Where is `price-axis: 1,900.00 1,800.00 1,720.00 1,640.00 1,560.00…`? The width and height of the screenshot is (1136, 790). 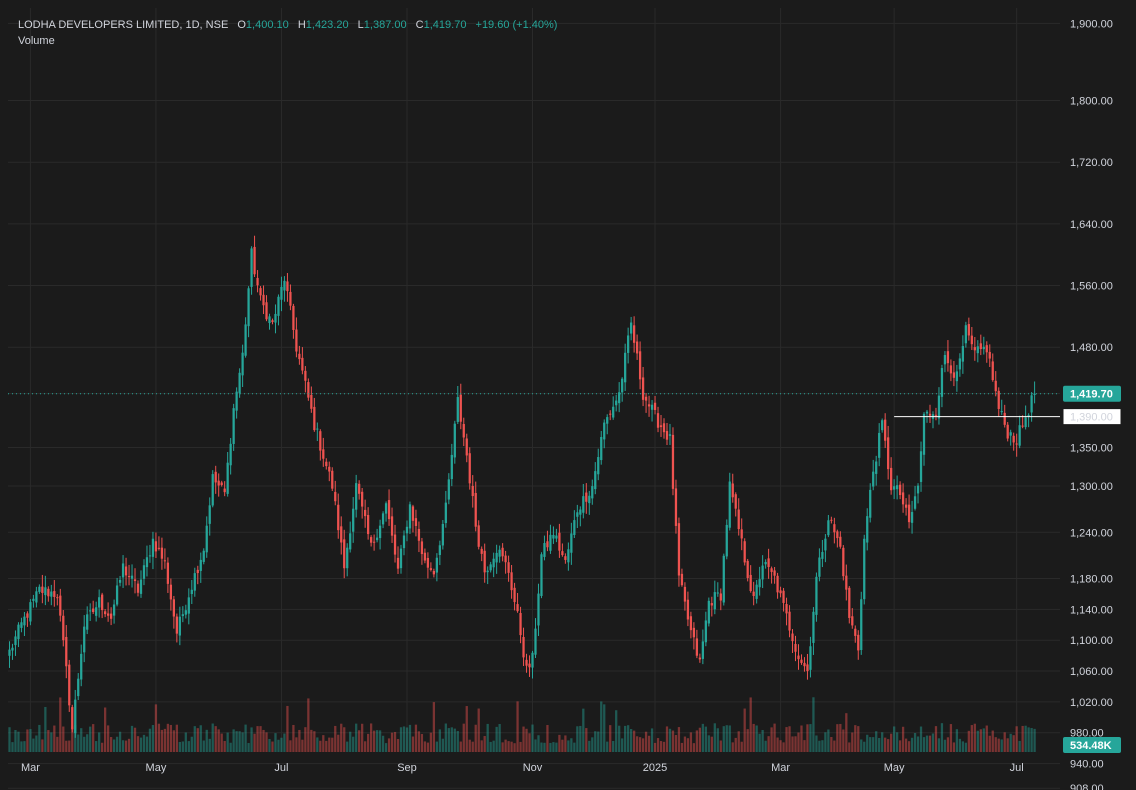 price-axis: 1,900.00 1,800.00 1,720.00 1,640.00 1,560.00… is located at coordinates (1092, 404).